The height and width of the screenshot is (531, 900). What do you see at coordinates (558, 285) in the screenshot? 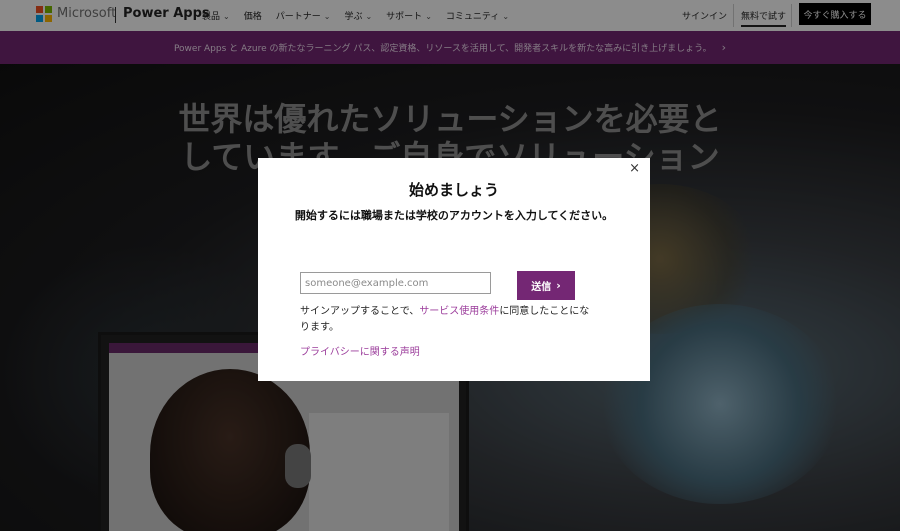
I see `chevron-right-icon: ›` at bounding box center [558, 285].